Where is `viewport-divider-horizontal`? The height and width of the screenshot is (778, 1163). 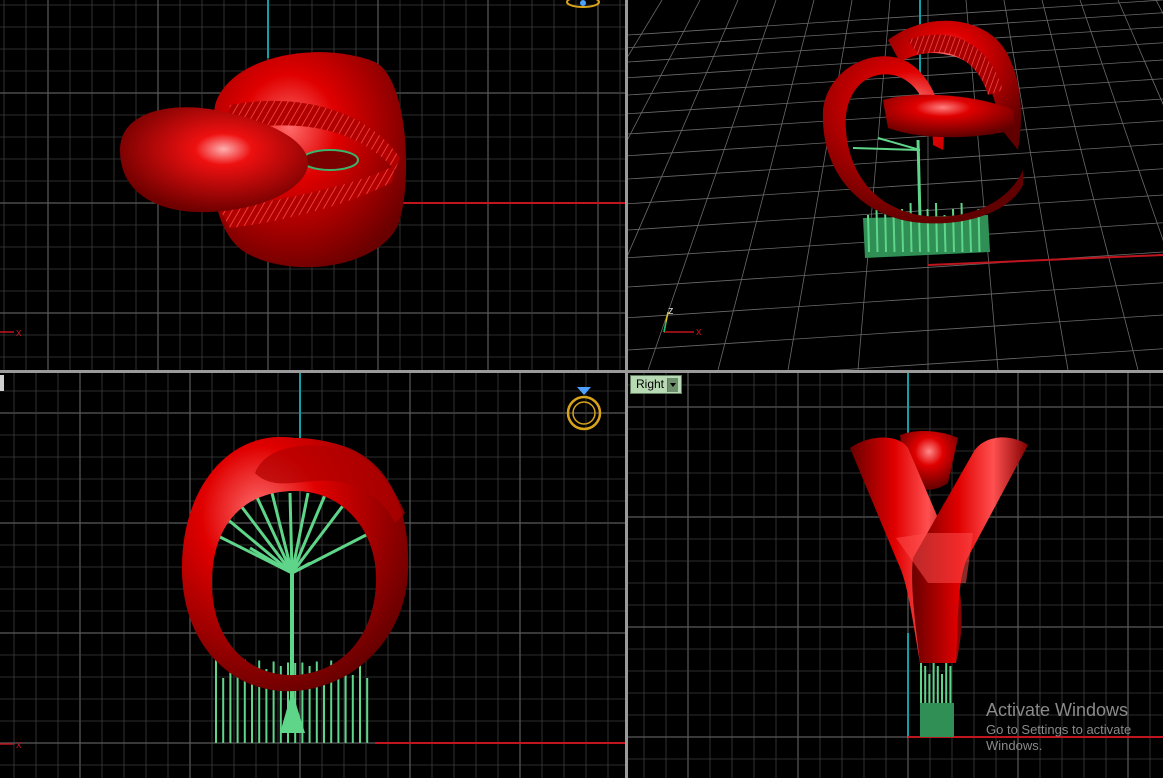 viewport-divider-horizontal is located at coordinates (581, 371).